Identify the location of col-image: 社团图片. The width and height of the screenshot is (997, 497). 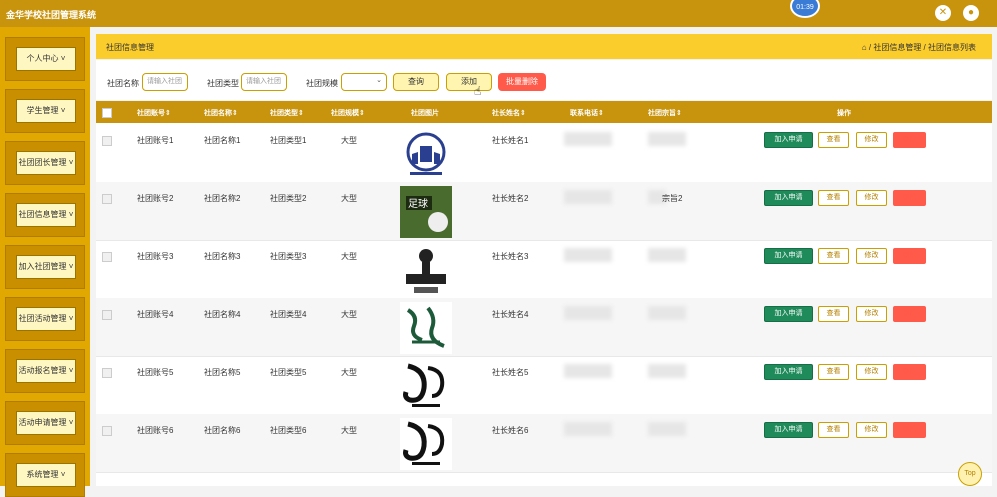
(425, 113).